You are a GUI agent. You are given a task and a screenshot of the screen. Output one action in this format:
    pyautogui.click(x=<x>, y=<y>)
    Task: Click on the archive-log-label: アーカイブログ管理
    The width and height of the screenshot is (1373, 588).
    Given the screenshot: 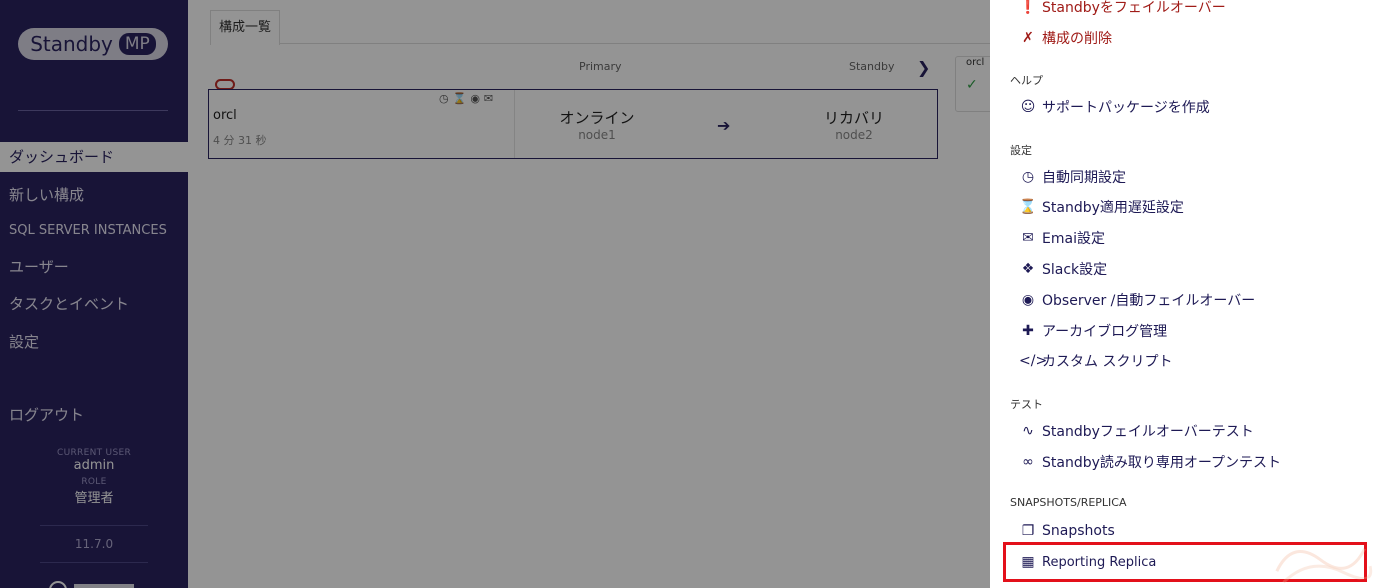 What is the action you would take?
    pyautogui.click(x=1105, y=332)
    